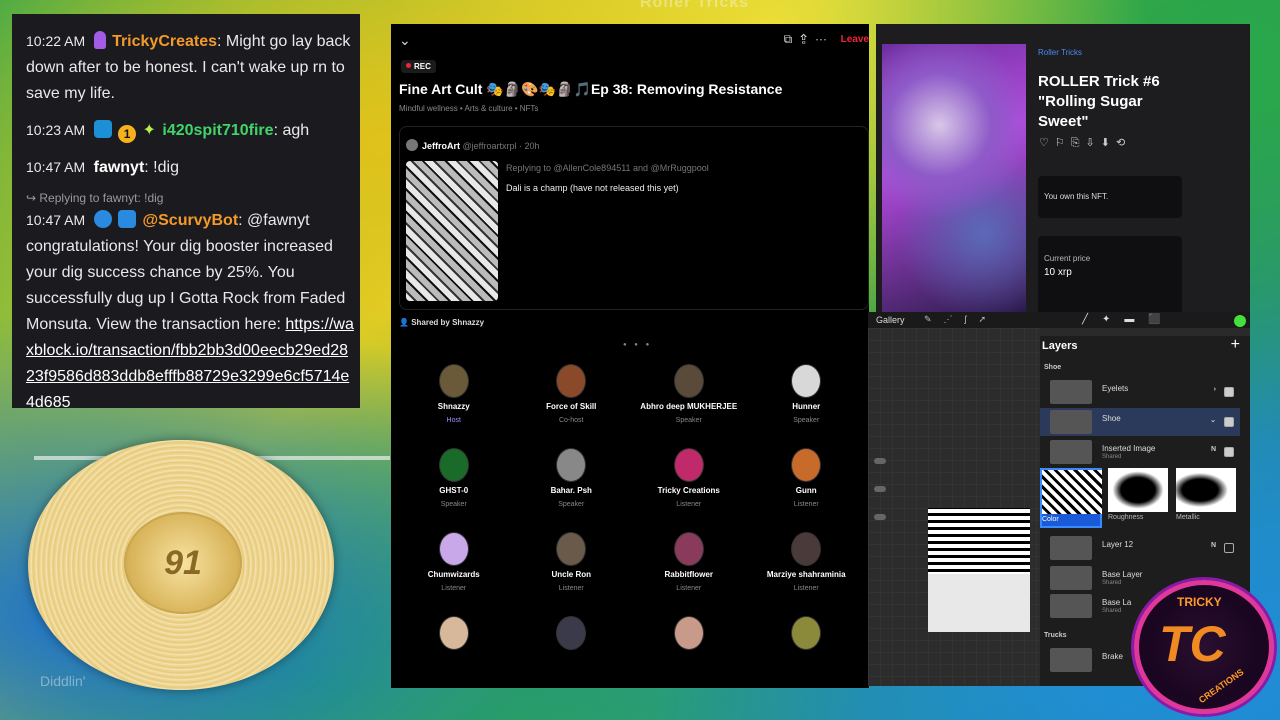  Describe the element at coordinates (127, 134) in the screenshot. I see `coin-badge-icon: 1` at that location.